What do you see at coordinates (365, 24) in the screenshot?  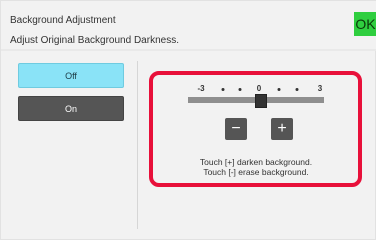 I see `ok-button: OK` at bounding box center [365, 24].